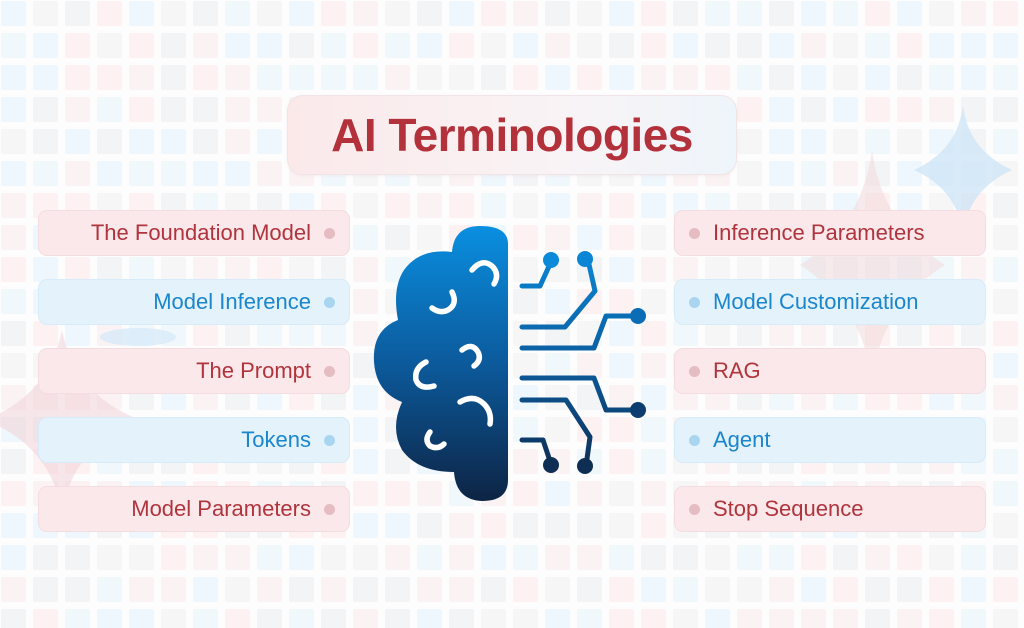 The image size is (1024, 628). I want to click on term-label: Agent, so click(742, 439).